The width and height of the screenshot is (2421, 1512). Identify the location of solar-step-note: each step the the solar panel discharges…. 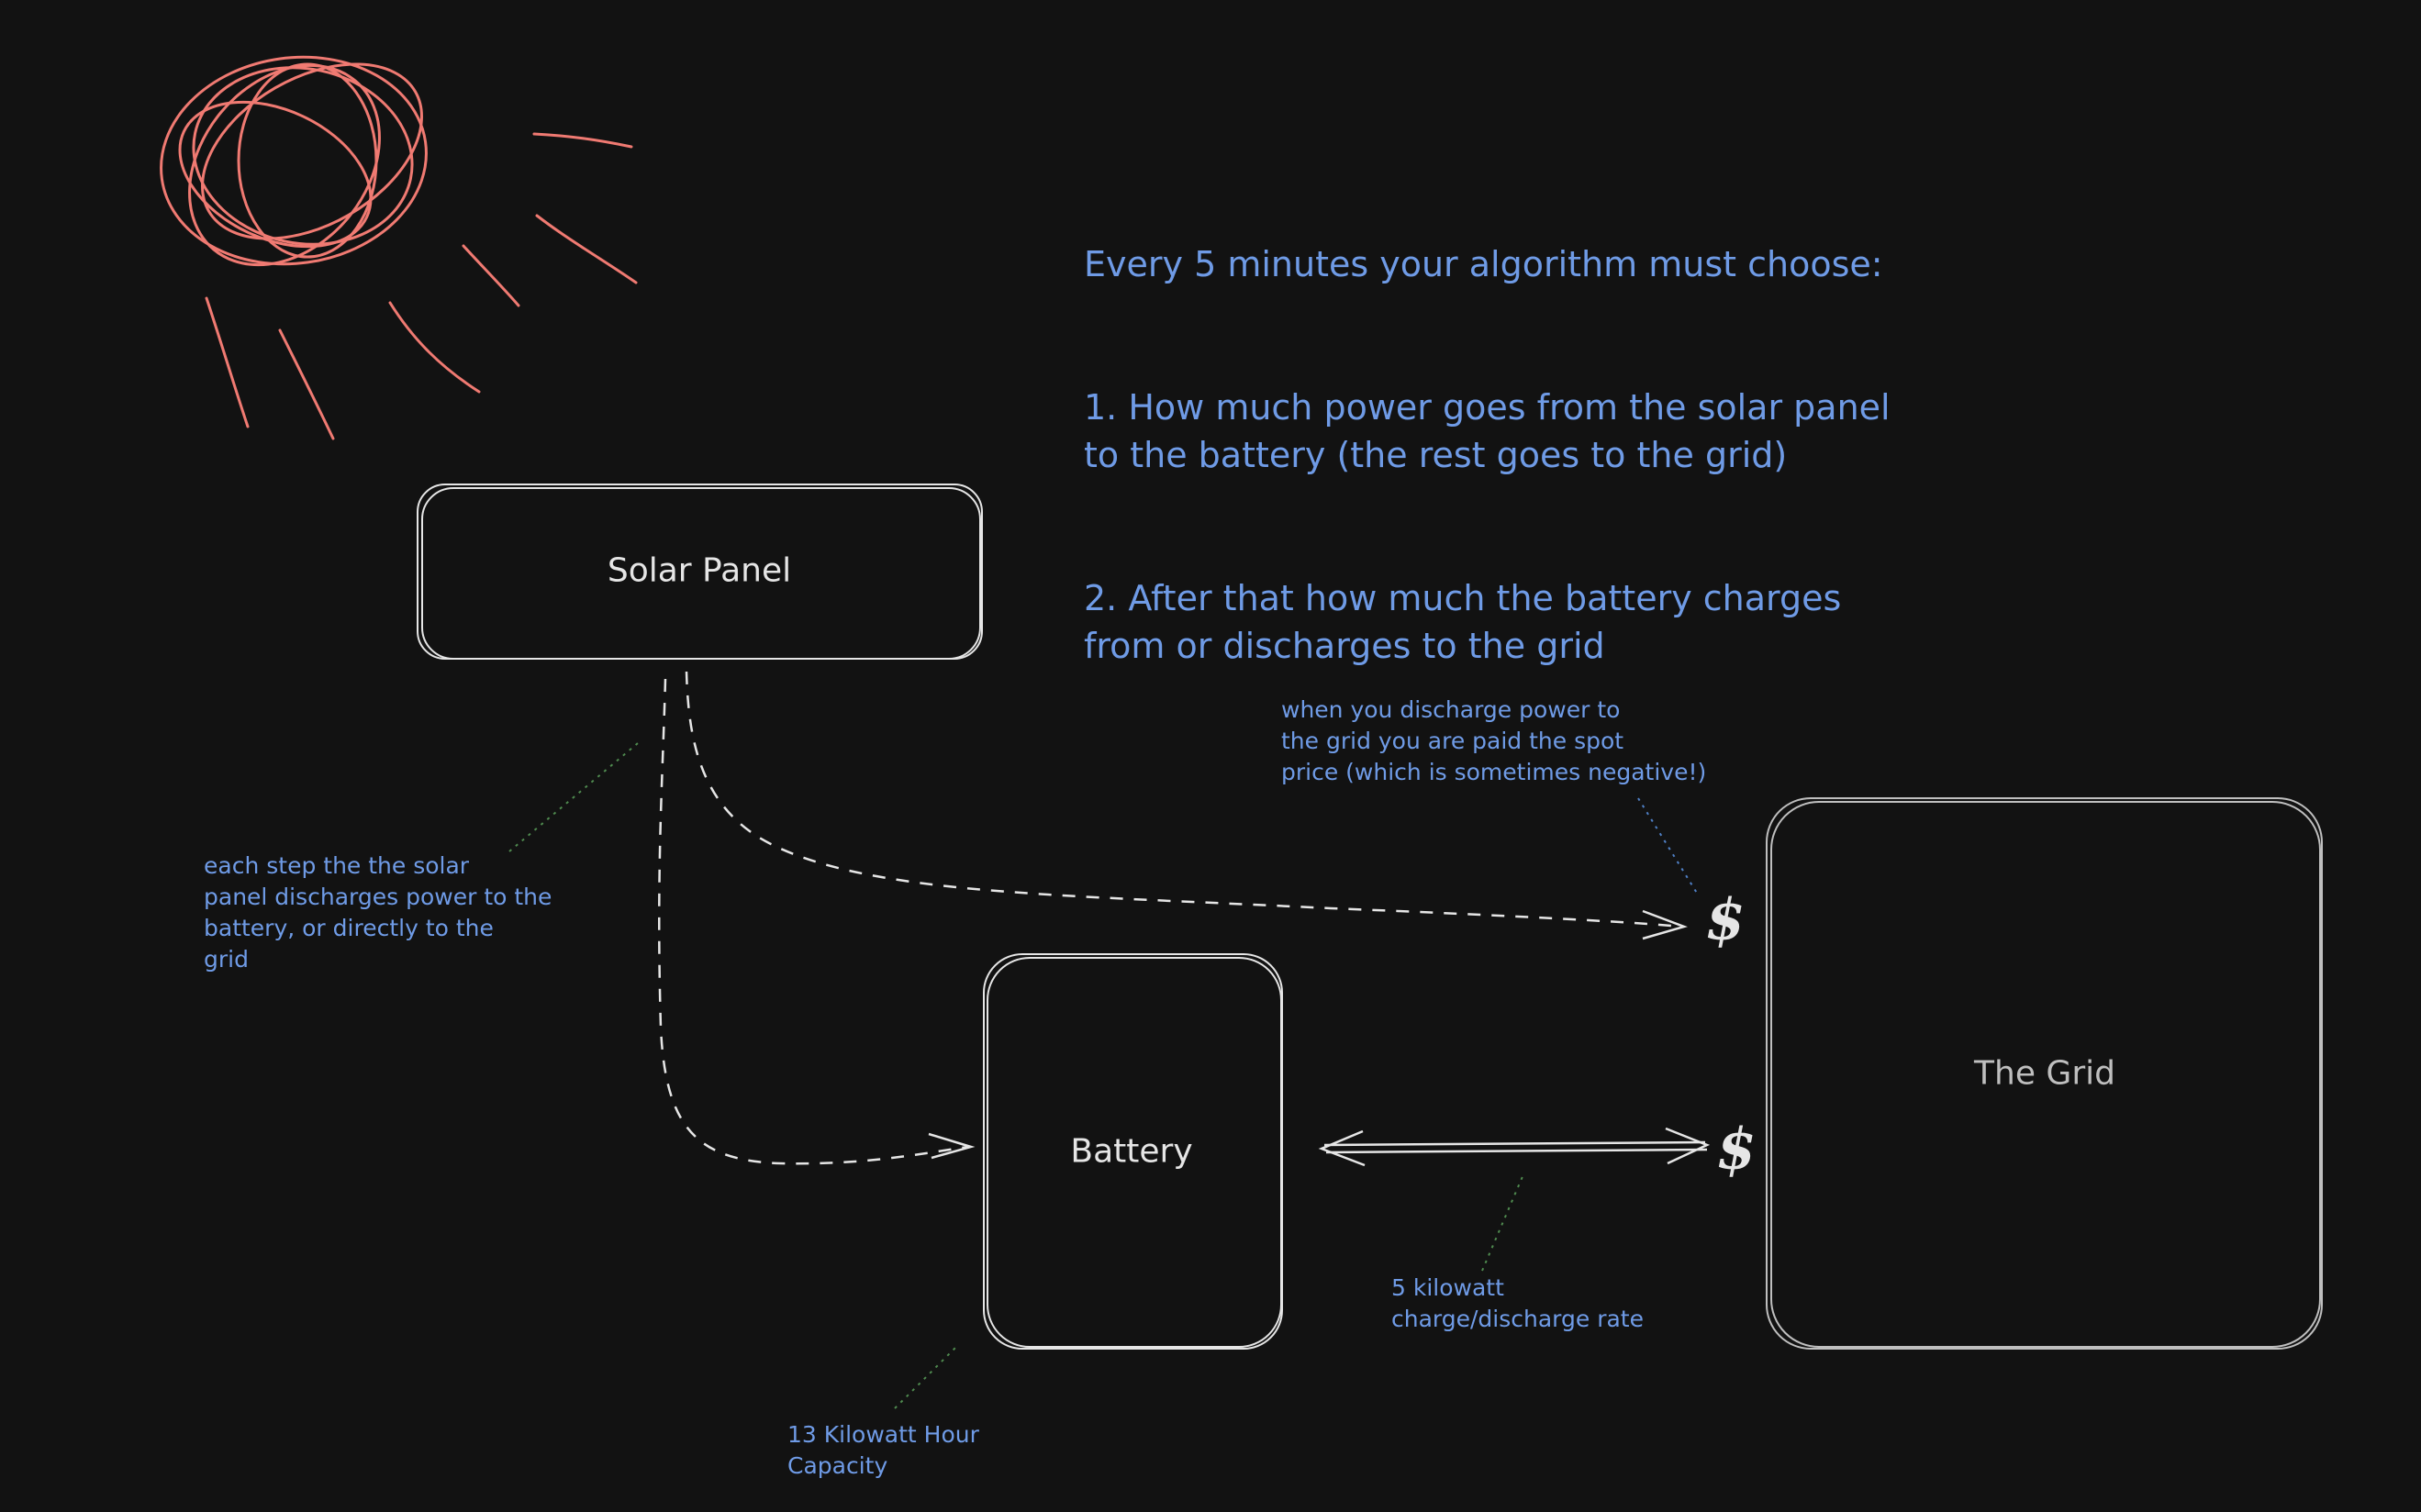
(378, 912).